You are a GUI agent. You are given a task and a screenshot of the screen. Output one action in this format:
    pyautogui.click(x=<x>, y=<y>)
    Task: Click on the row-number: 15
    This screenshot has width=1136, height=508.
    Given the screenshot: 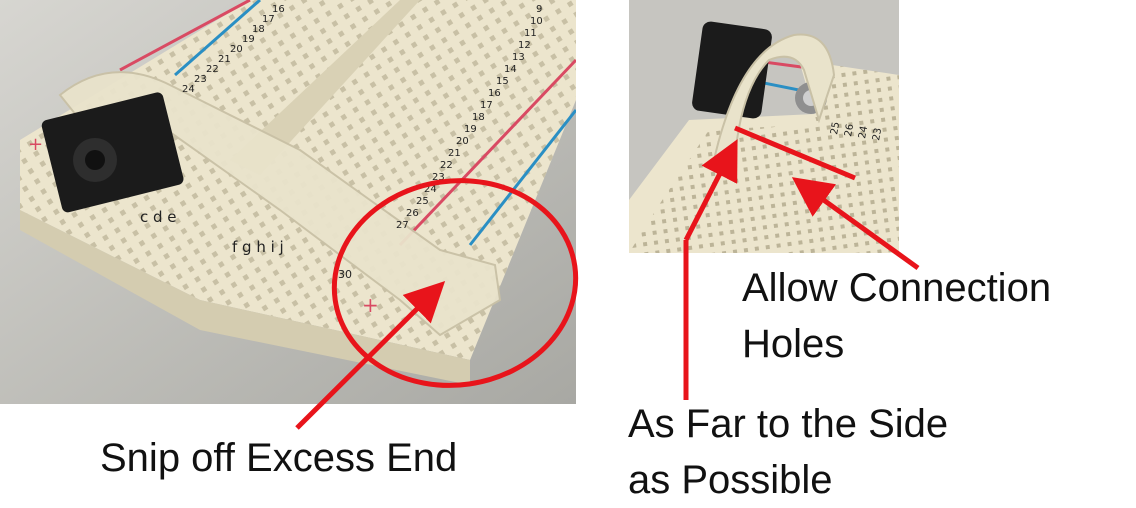 What is the action you would take?
    pyautogui.click(x=502, y=81)
    